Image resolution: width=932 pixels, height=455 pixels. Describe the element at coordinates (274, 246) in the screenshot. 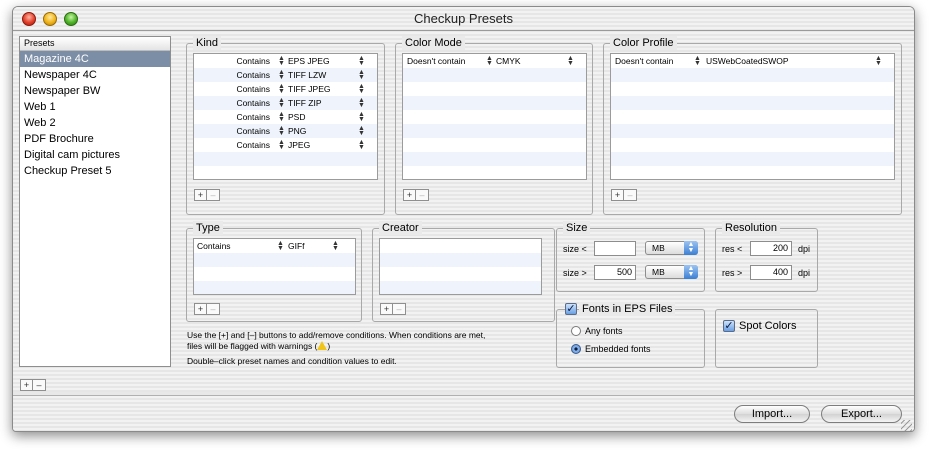

I see `condition-row: Contains ▲ ▼ GIFf ▲ ▼` at that location.